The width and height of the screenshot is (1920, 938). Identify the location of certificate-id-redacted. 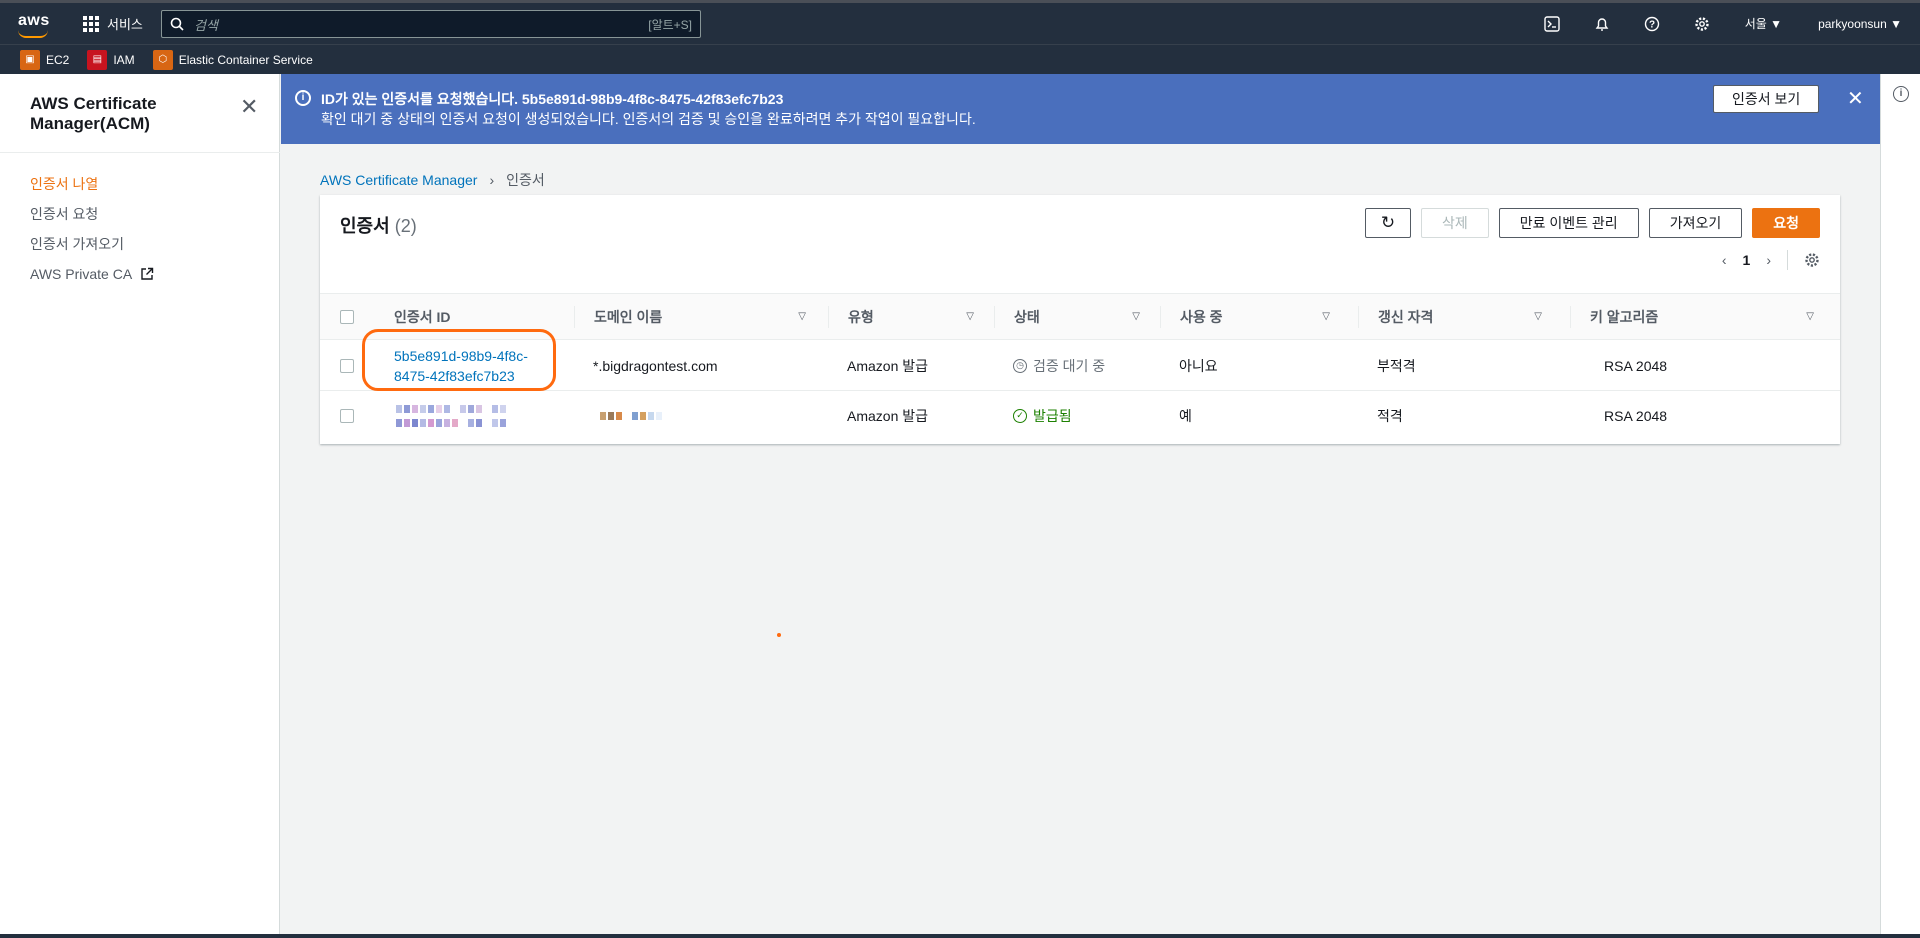
(451, 416).